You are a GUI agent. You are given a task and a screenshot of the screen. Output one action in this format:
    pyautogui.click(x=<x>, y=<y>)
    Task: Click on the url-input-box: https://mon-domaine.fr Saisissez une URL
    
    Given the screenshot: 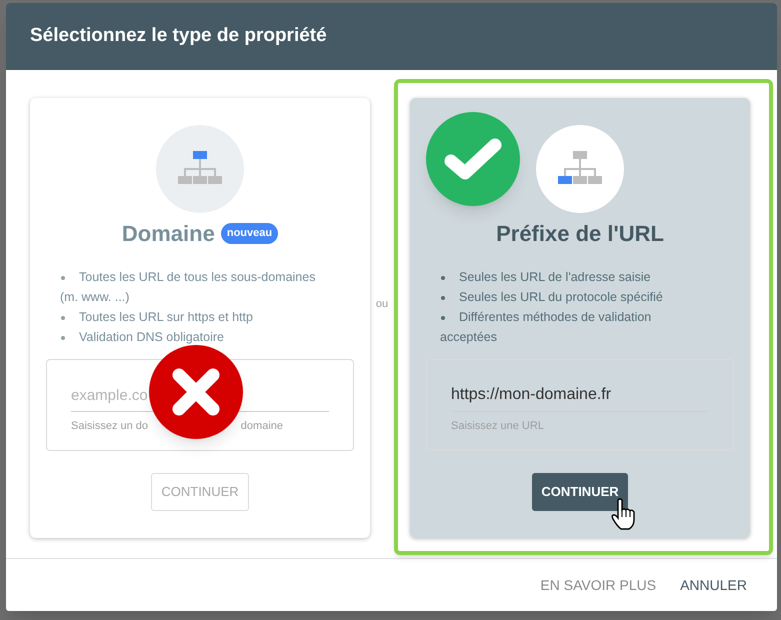 What is the action you would take?
    pyautogui.click(x=580, y=405)
    